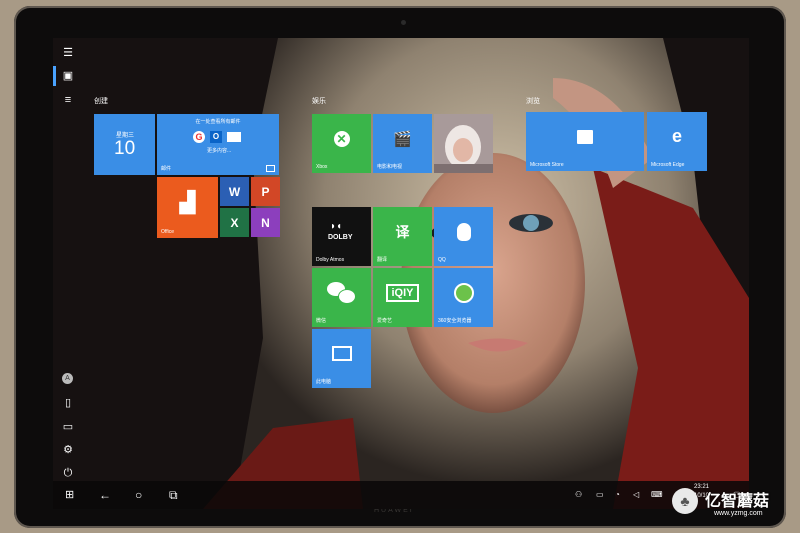 Image resolution: width=800 pixels, height=533 pixels. I want to click on group-header-entertainment: 娱乐, so click(319, 101).